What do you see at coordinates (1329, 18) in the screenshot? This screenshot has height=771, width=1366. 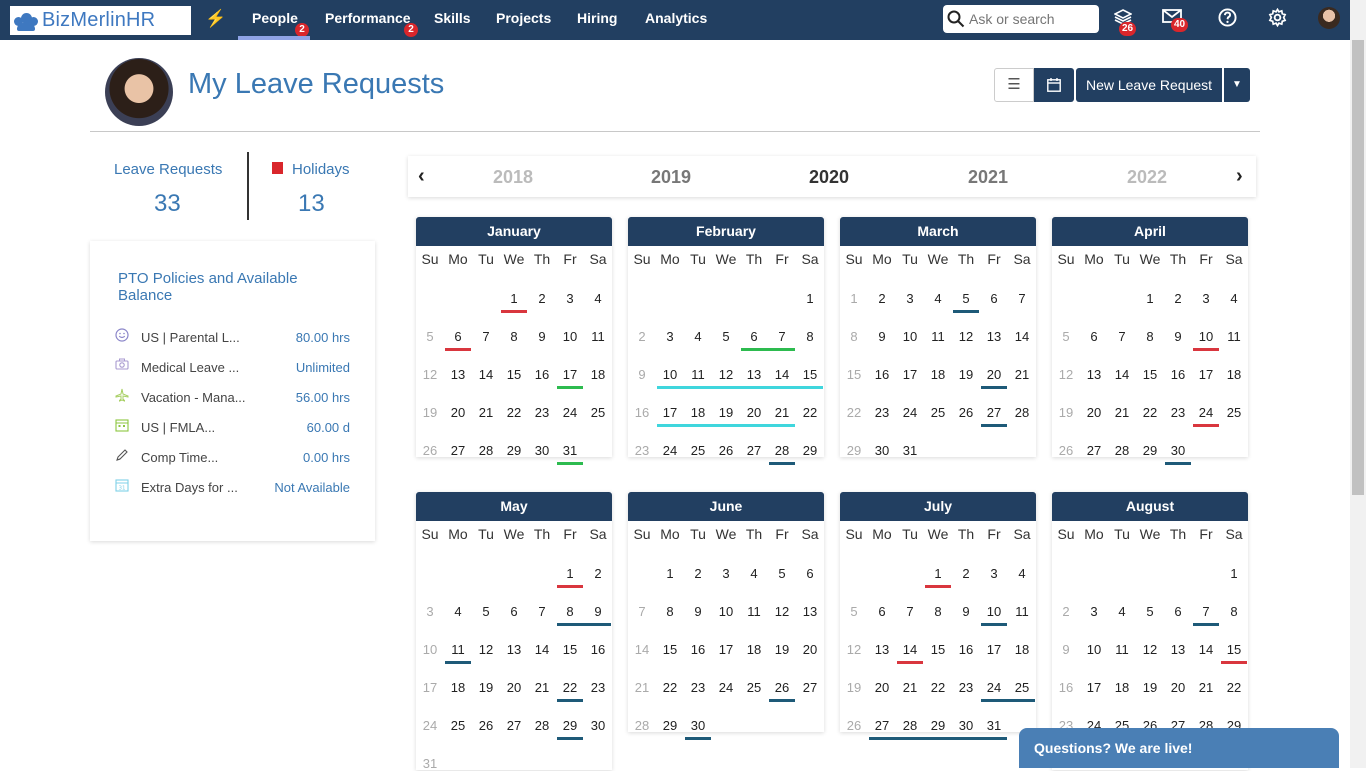 I see `user-avatar` at bounding box center [1329, 18].